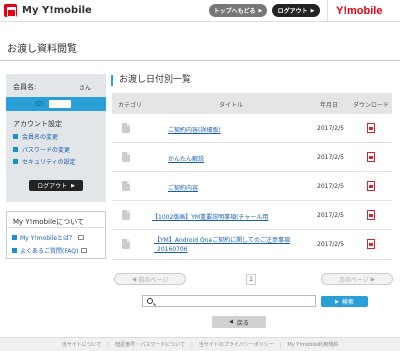 Image resolution: width=400 pixels, height=351 pixels. I want to click on search-button-label: 検索, so click(347, 302).